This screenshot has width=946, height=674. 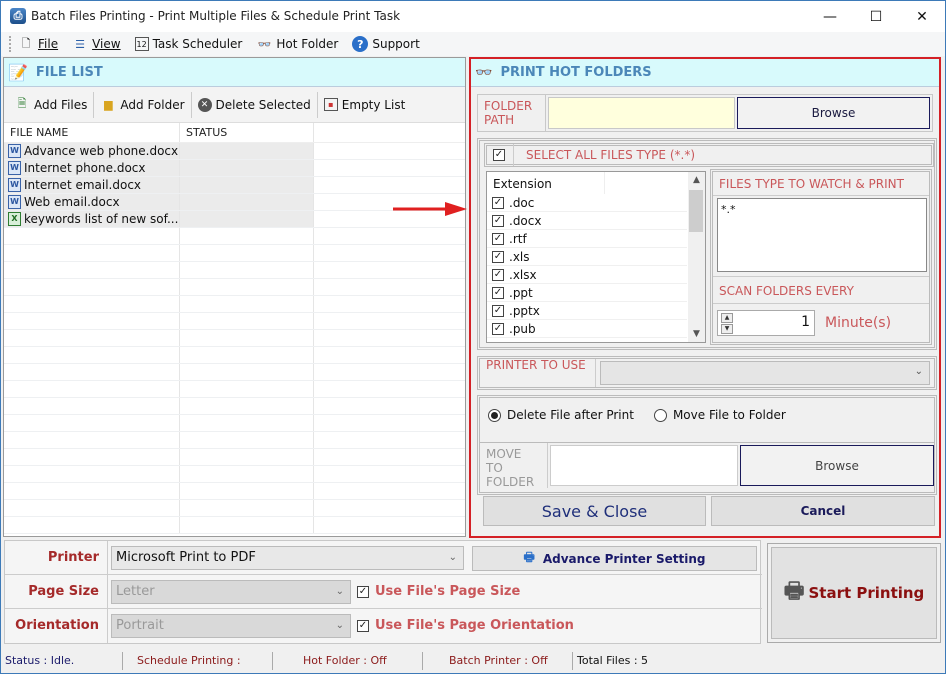 What do you see at coordinates (696, 211) in the screenshot?
I see `scroll-thumb` at bounding box center [696, 211].